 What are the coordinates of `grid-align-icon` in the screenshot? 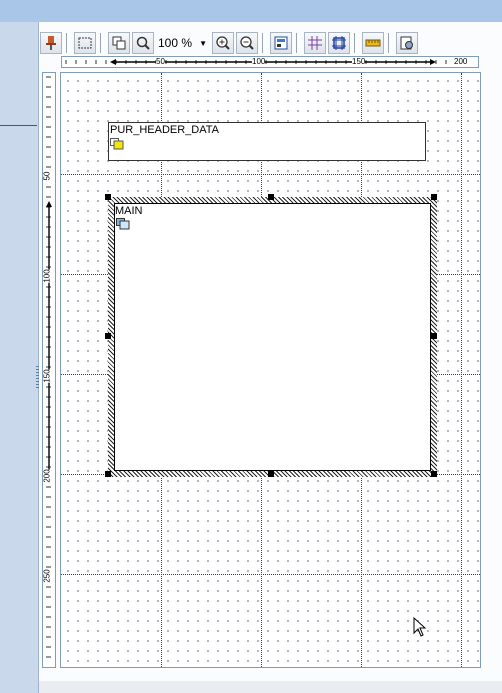 It's located at (339, 43).